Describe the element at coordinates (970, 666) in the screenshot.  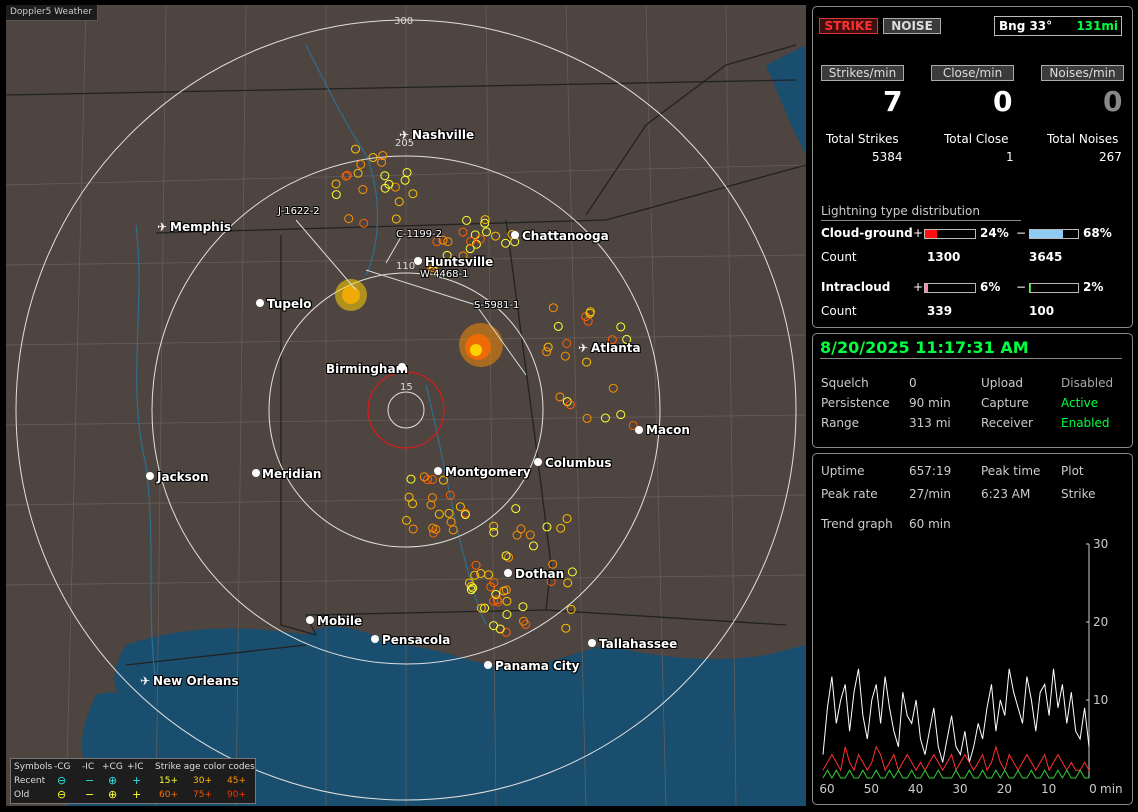
I see `trend-graph: 30 20 10 60 50 40 30 20 10 0 min` at that location.